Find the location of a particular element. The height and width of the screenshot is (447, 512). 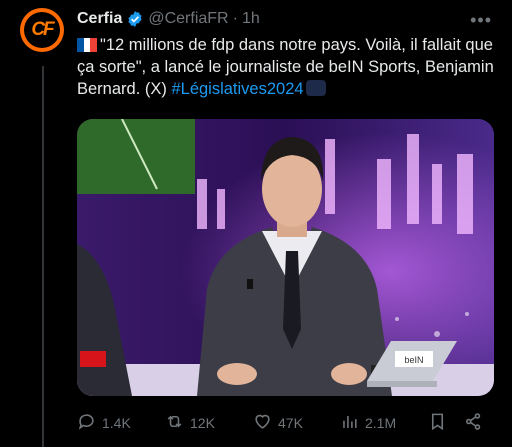

share-button is located at coordinates (476, 423).